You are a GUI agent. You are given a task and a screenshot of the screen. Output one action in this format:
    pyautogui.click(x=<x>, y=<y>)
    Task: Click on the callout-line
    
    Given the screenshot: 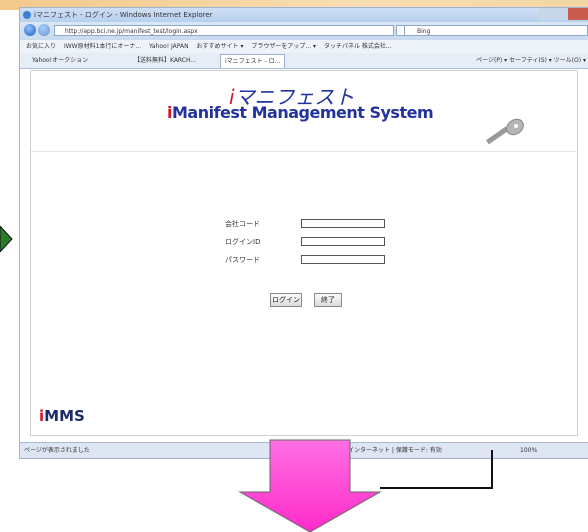 What is the action you would take?
    pyautogui.click(x=436, y=469)
    